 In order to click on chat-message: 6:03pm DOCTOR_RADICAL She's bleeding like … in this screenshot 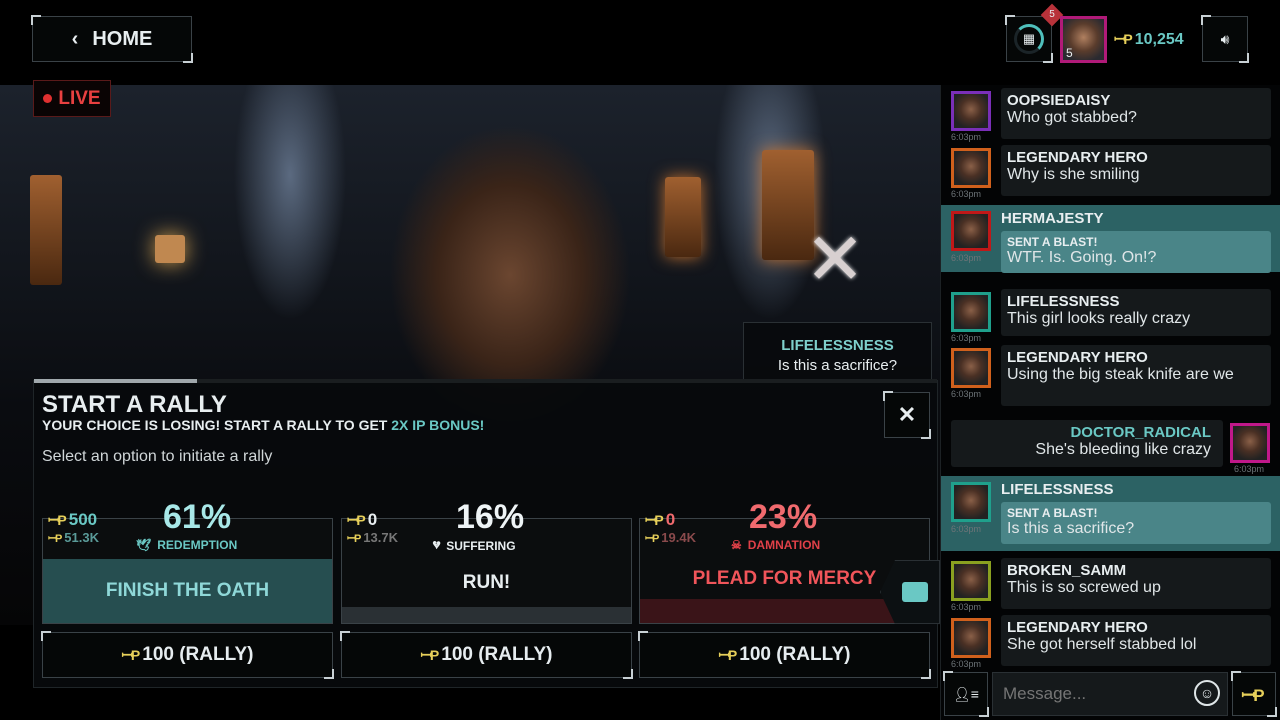, I will do `click(1110, 446)`.